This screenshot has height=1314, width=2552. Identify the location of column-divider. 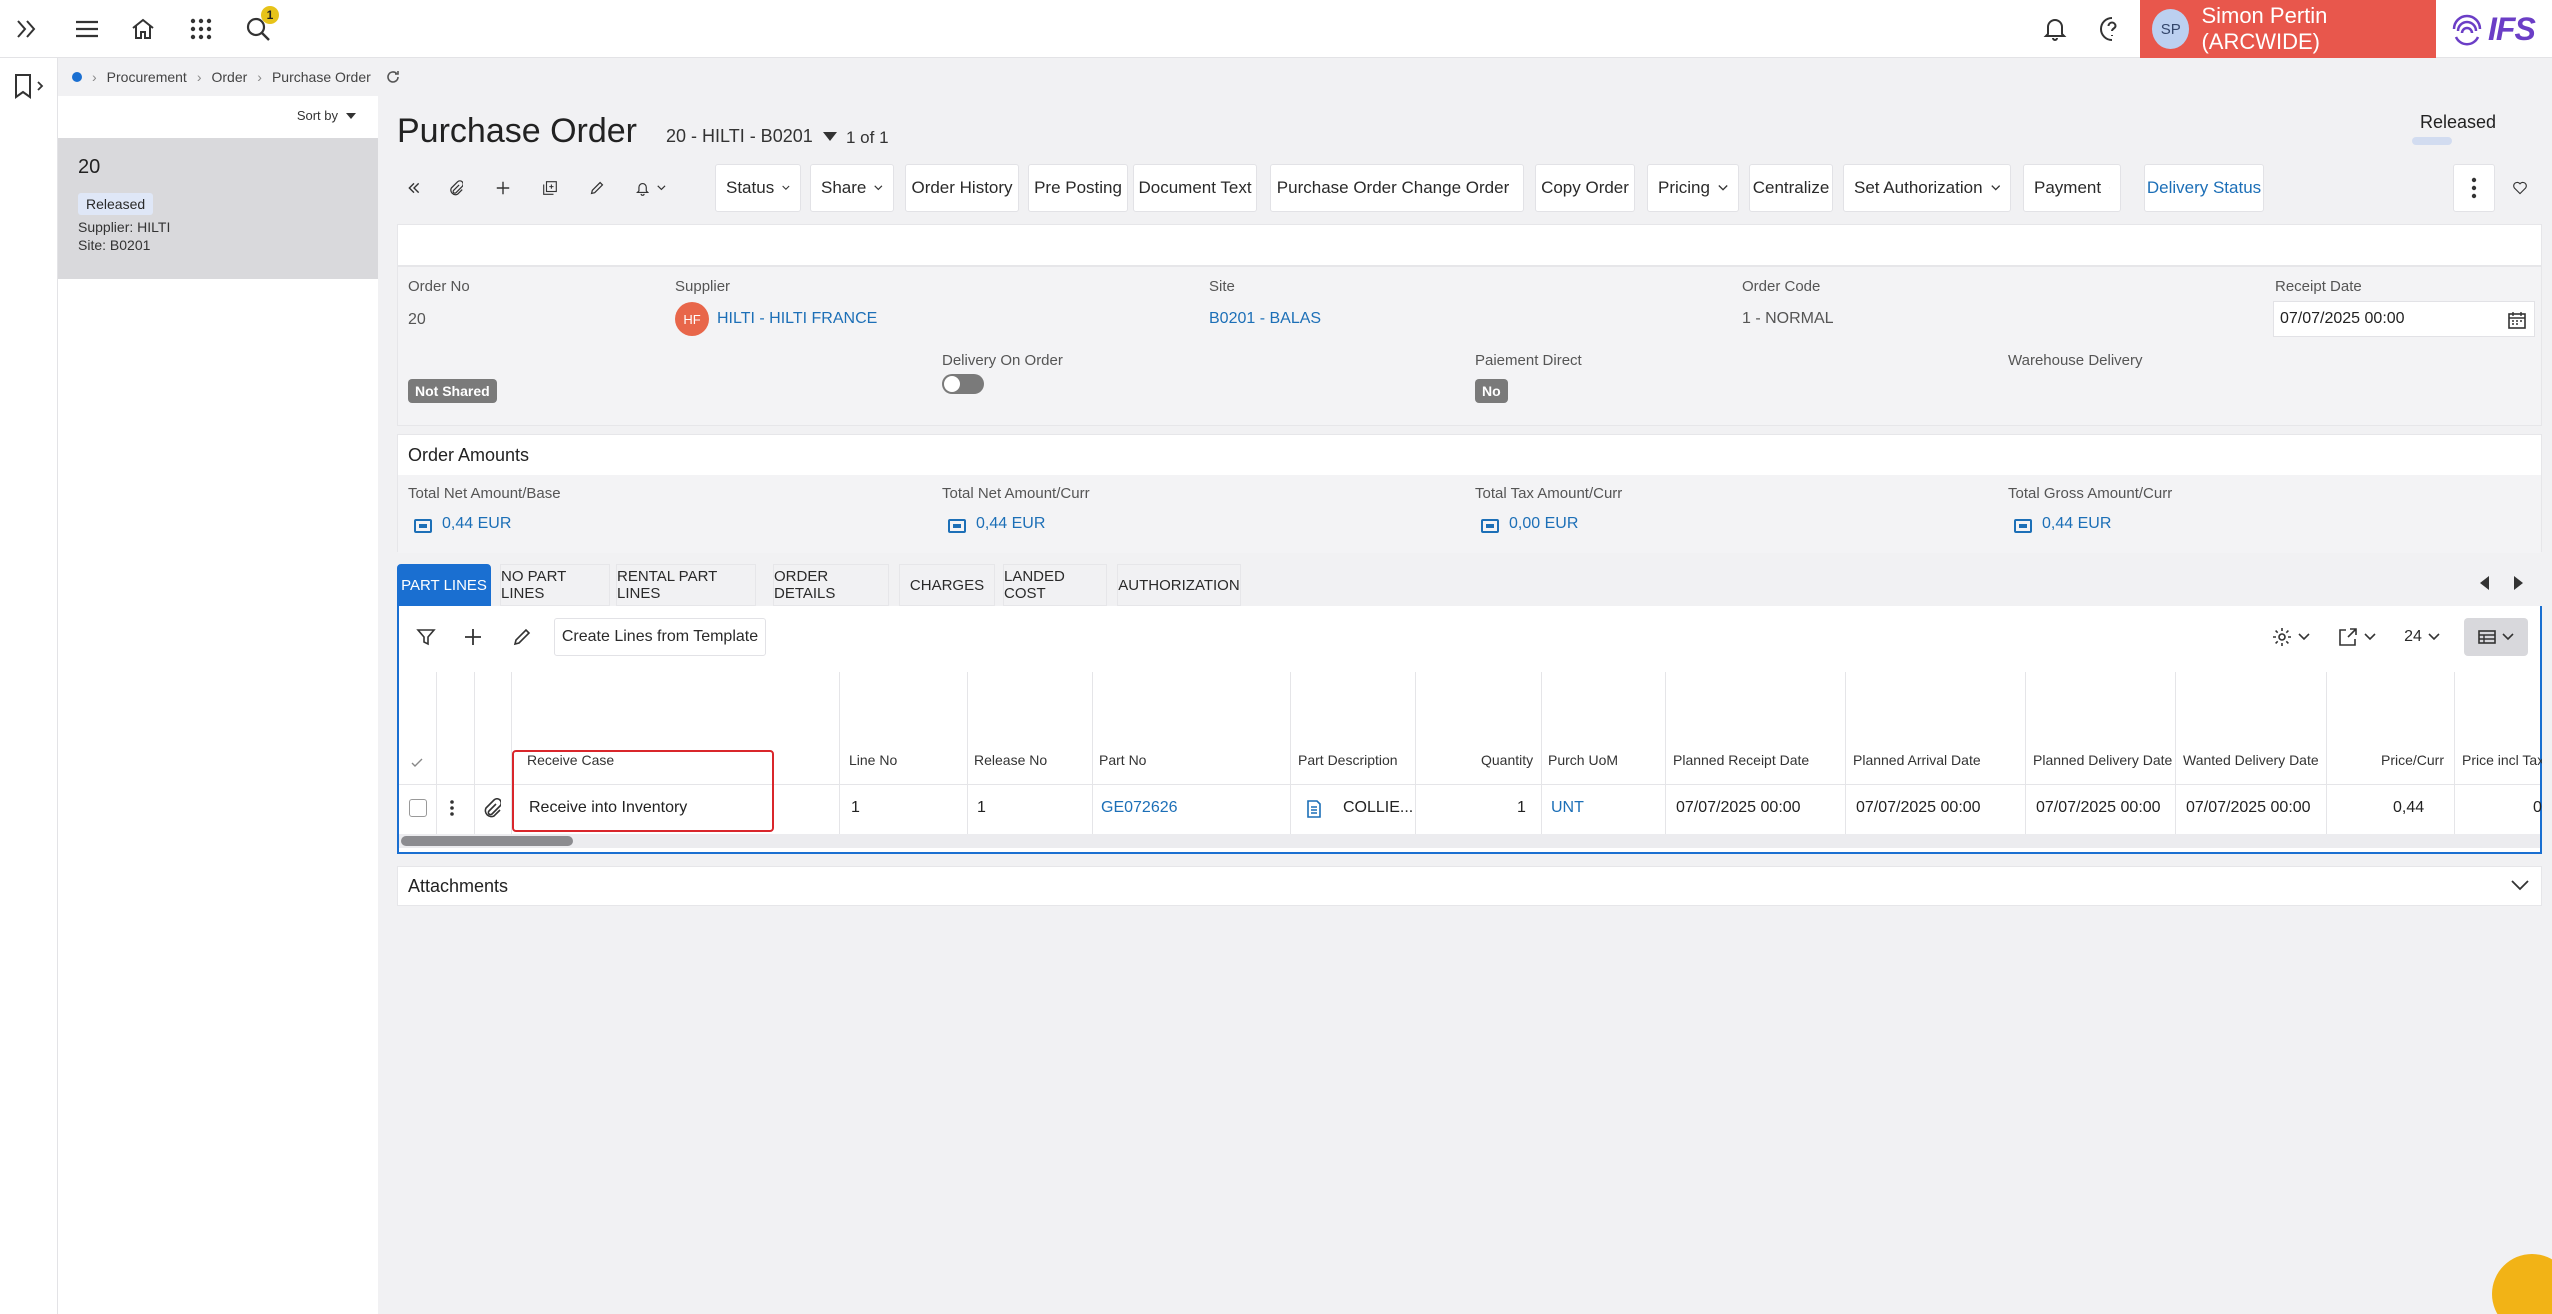
(2454, 754).